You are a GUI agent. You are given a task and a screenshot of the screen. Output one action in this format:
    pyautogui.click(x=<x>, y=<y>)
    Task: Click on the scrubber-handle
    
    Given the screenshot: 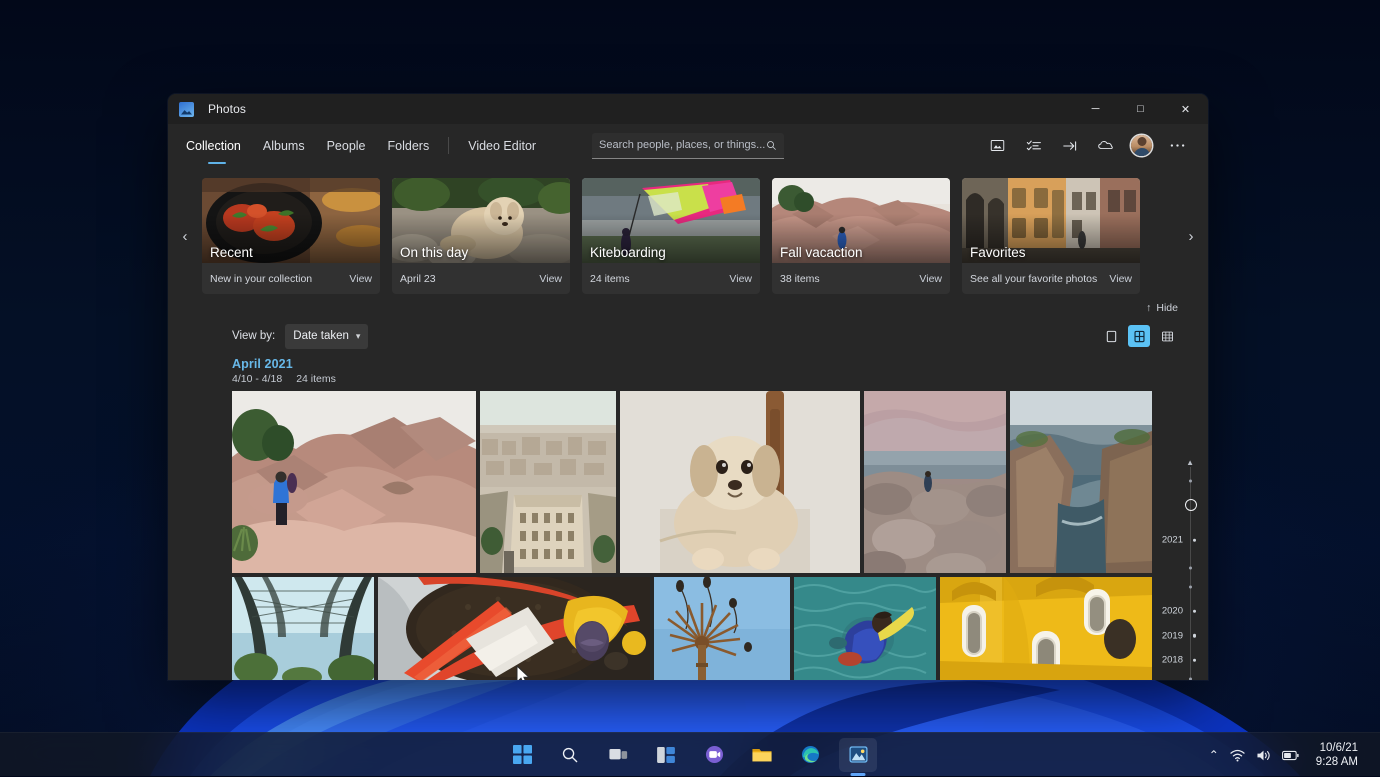 What is the action you would take?
    pyautogui.click(x=1191, y=505)
    